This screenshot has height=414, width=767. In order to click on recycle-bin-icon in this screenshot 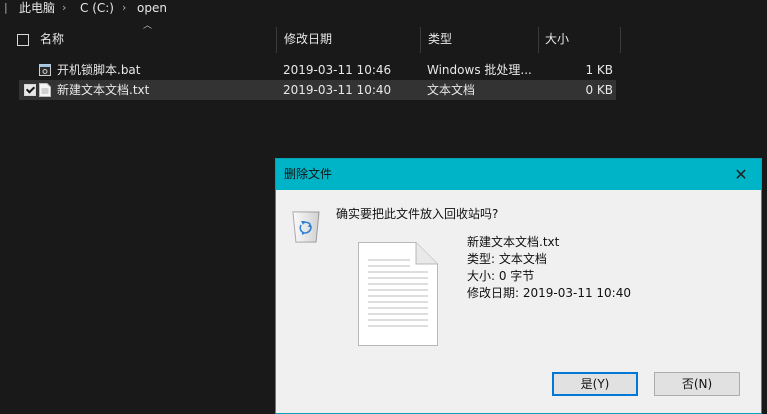, I will do `click(306, 227)`.